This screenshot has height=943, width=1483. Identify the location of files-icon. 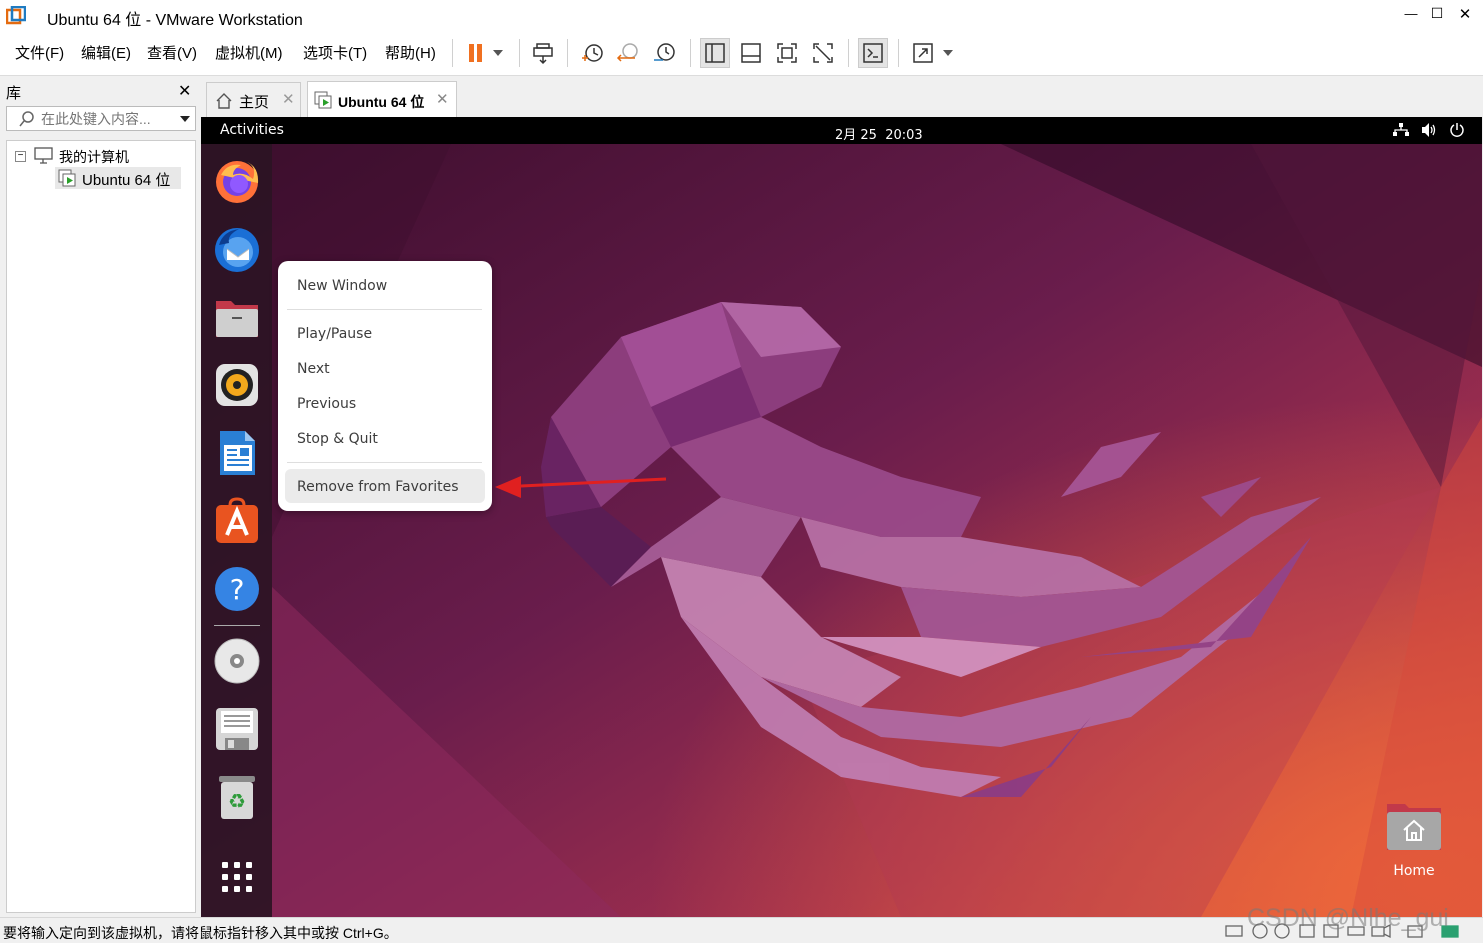
(237, 317).